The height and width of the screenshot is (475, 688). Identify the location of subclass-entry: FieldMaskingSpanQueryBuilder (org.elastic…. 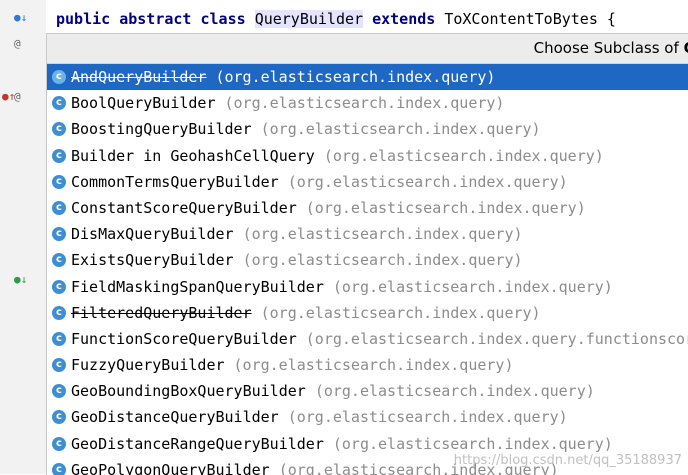
(342, 287).